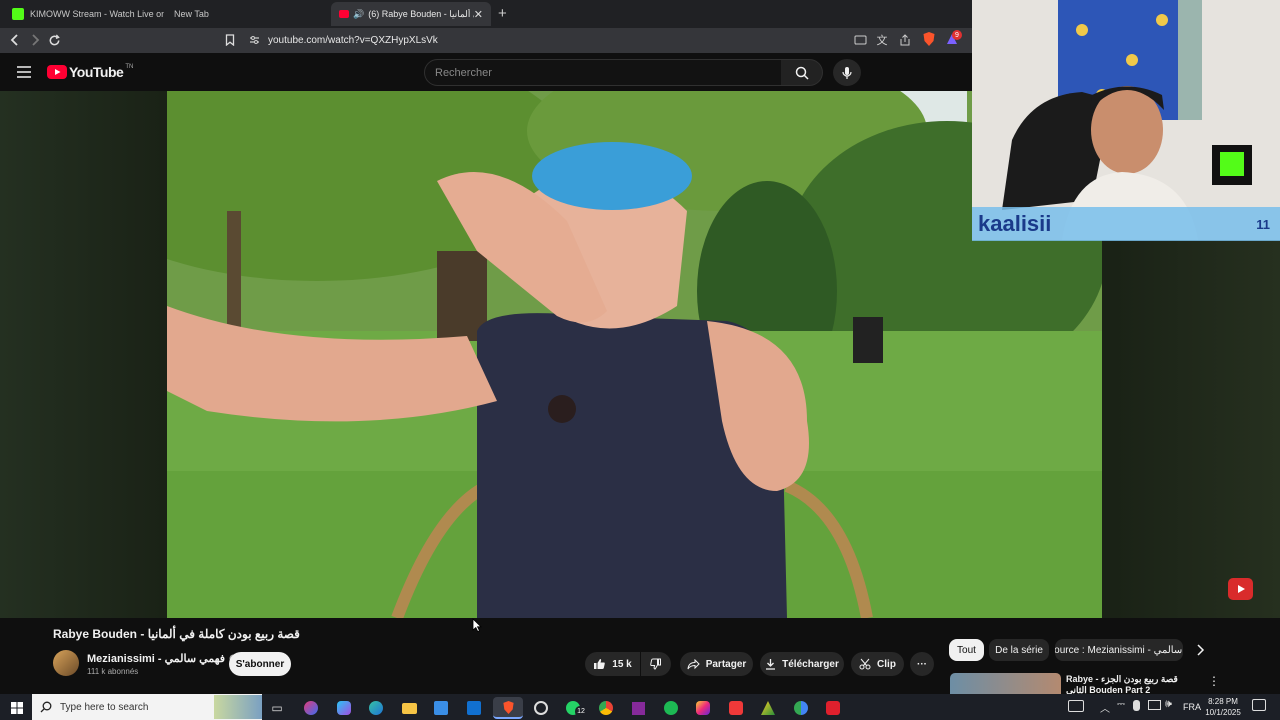 This screenshot has height=720, width=1280. What do you see at coordinates (581, 711) in the screenshot?
I see `whatsapp-badge: 12` at bounding box center [581, 711].